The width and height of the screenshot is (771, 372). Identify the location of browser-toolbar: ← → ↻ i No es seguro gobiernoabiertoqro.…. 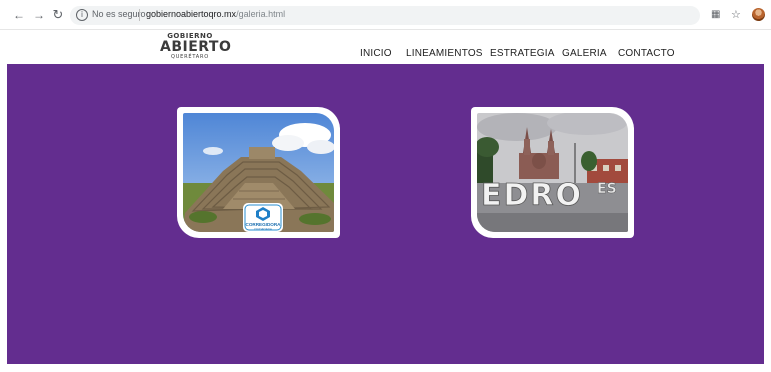
(385, 15).